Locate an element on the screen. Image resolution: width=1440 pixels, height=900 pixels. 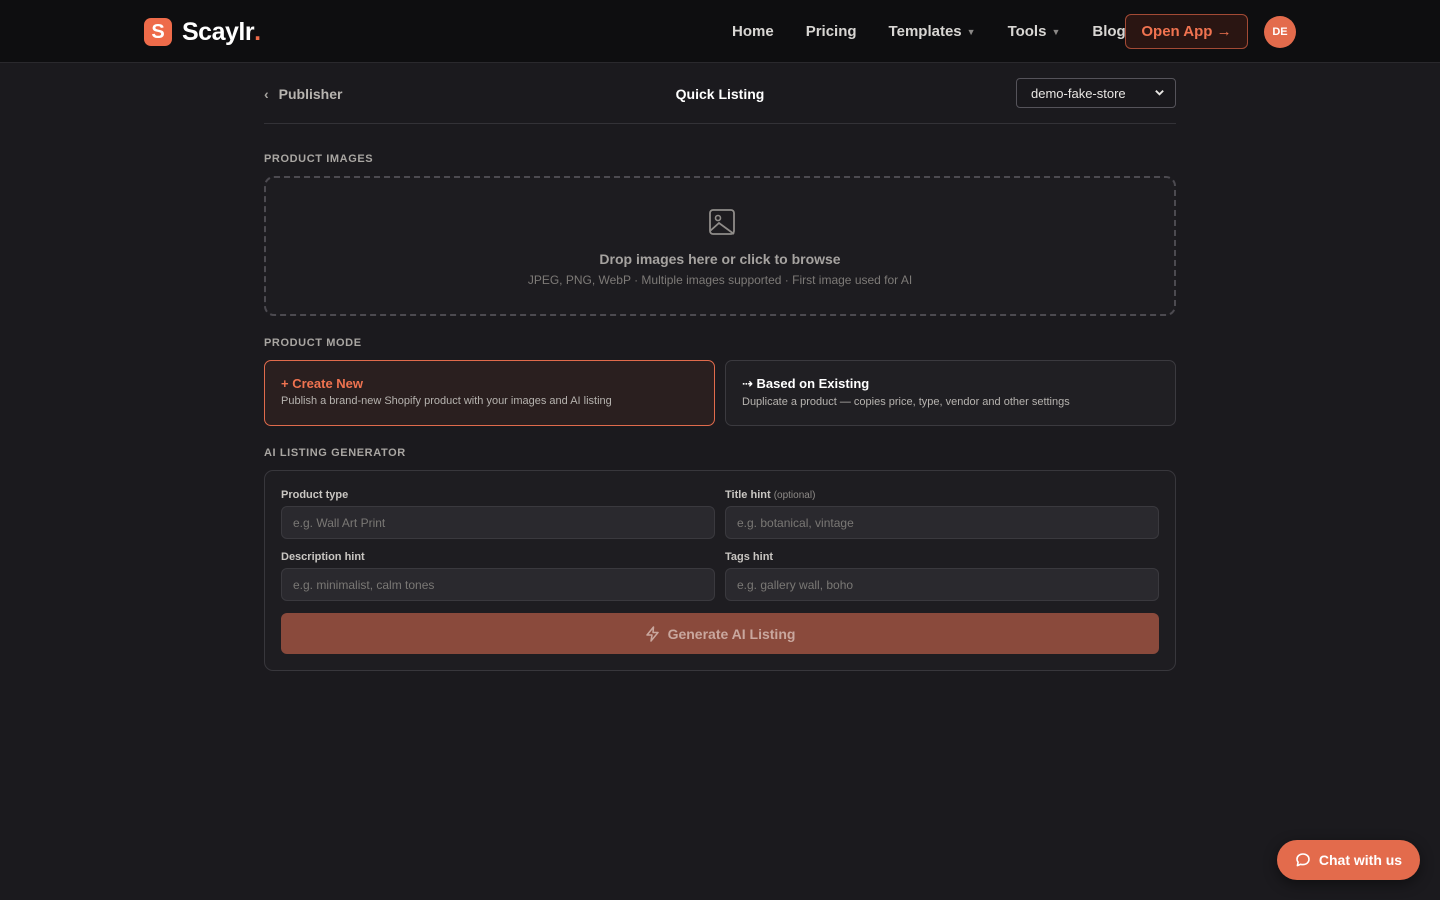
product-type-label: Product type is located at coordinates (314, 495).